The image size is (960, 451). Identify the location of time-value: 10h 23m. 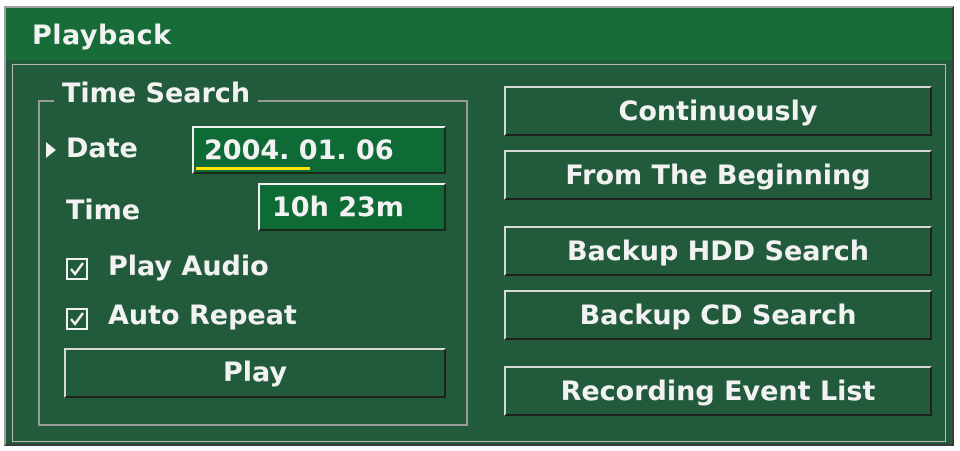
(338, 207).